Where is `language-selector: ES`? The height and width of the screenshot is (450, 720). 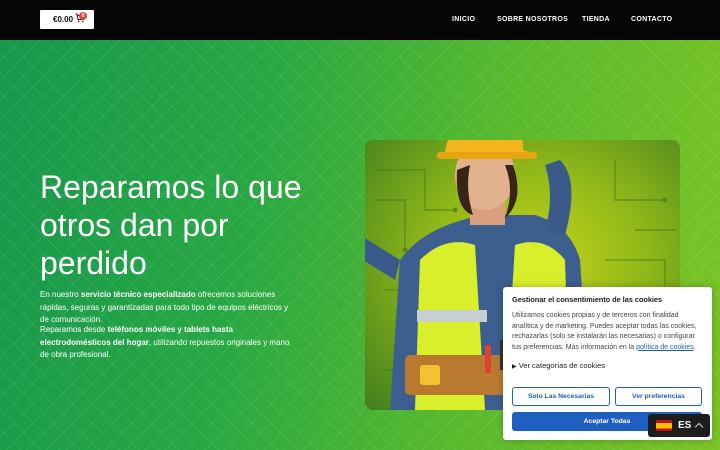 language-selector: ES is located at coordinates (679, 425).